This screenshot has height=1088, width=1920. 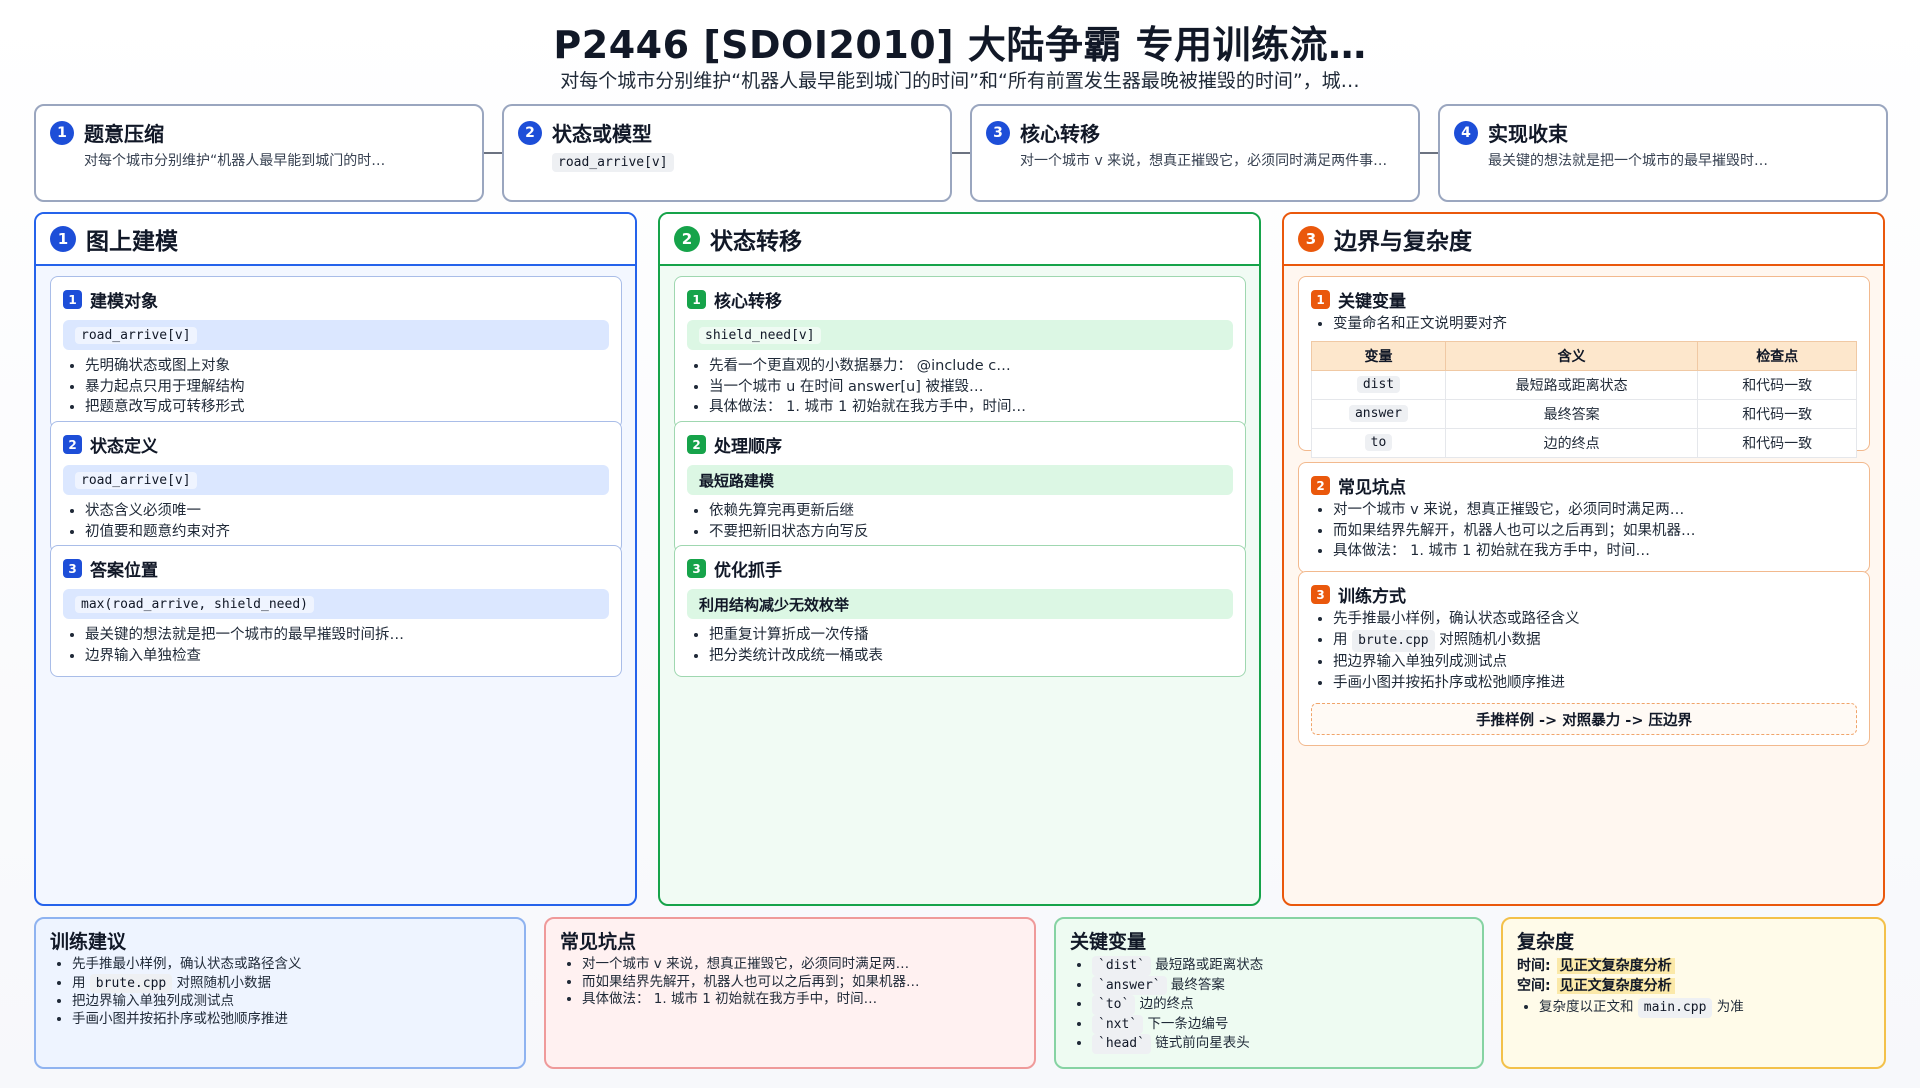 What do you see at coordinates (347, 366) in the screenshot?
I see `list-item: 先明确状态或图上对象` at bounding box center [347, 366].